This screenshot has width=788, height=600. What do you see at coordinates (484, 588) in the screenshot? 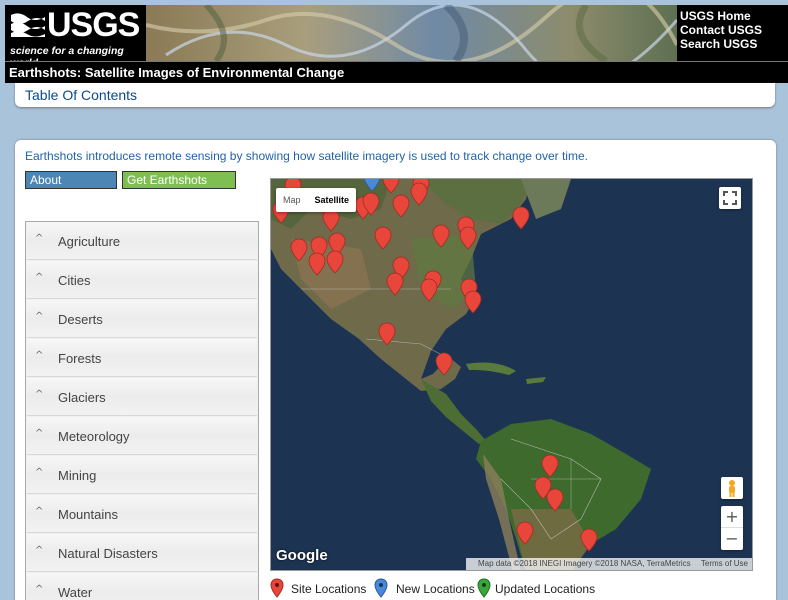
I see `updated-pin-icon` at bounding box center [484, 588].